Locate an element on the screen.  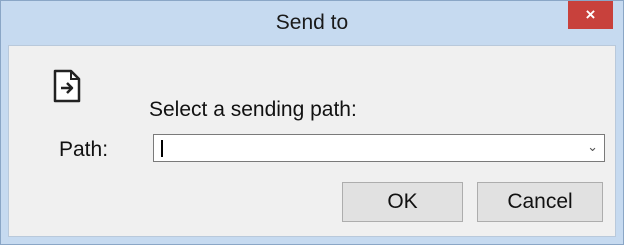
send-file-icon is located at coordinates (67, 86).